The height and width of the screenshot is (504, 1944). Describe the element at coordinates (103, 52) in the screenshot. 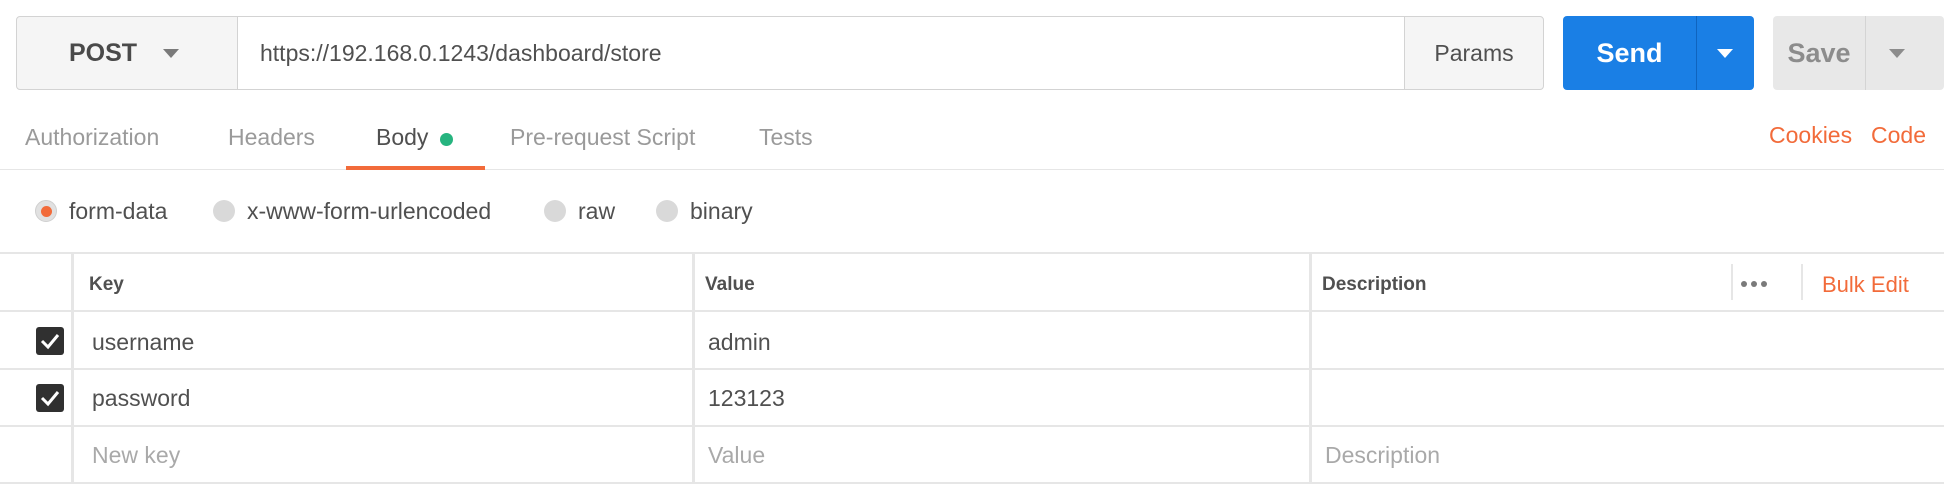

I see `method-label: POST` at that location.